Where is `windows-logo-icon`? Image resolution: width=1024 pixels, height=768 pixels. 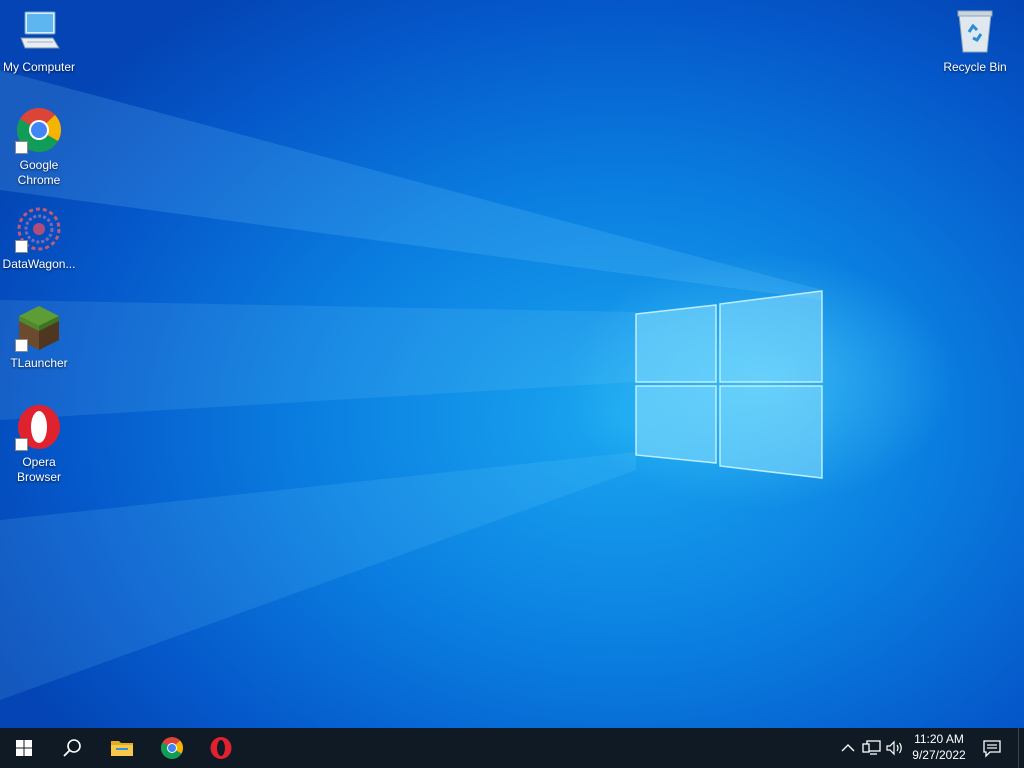 windows-logo-icon is located at coordinates (24, 748).